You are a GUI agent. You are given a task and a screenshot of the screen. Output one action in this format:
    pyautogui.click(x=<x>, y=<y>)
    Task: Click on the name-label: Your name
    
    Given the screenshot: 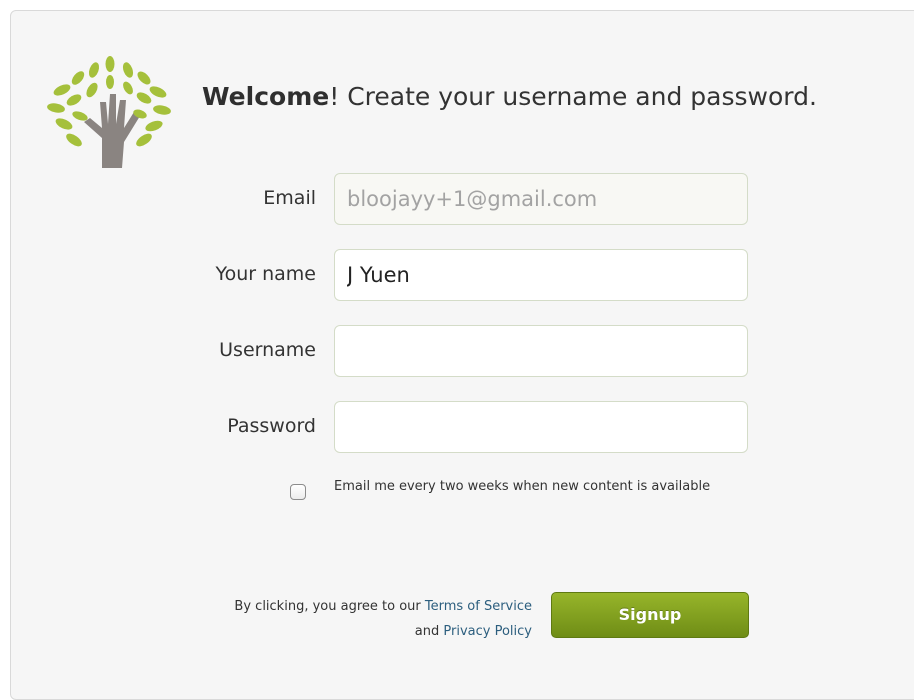 What is the action you would take?
    pyautogui.click(x=265, y=274)
    